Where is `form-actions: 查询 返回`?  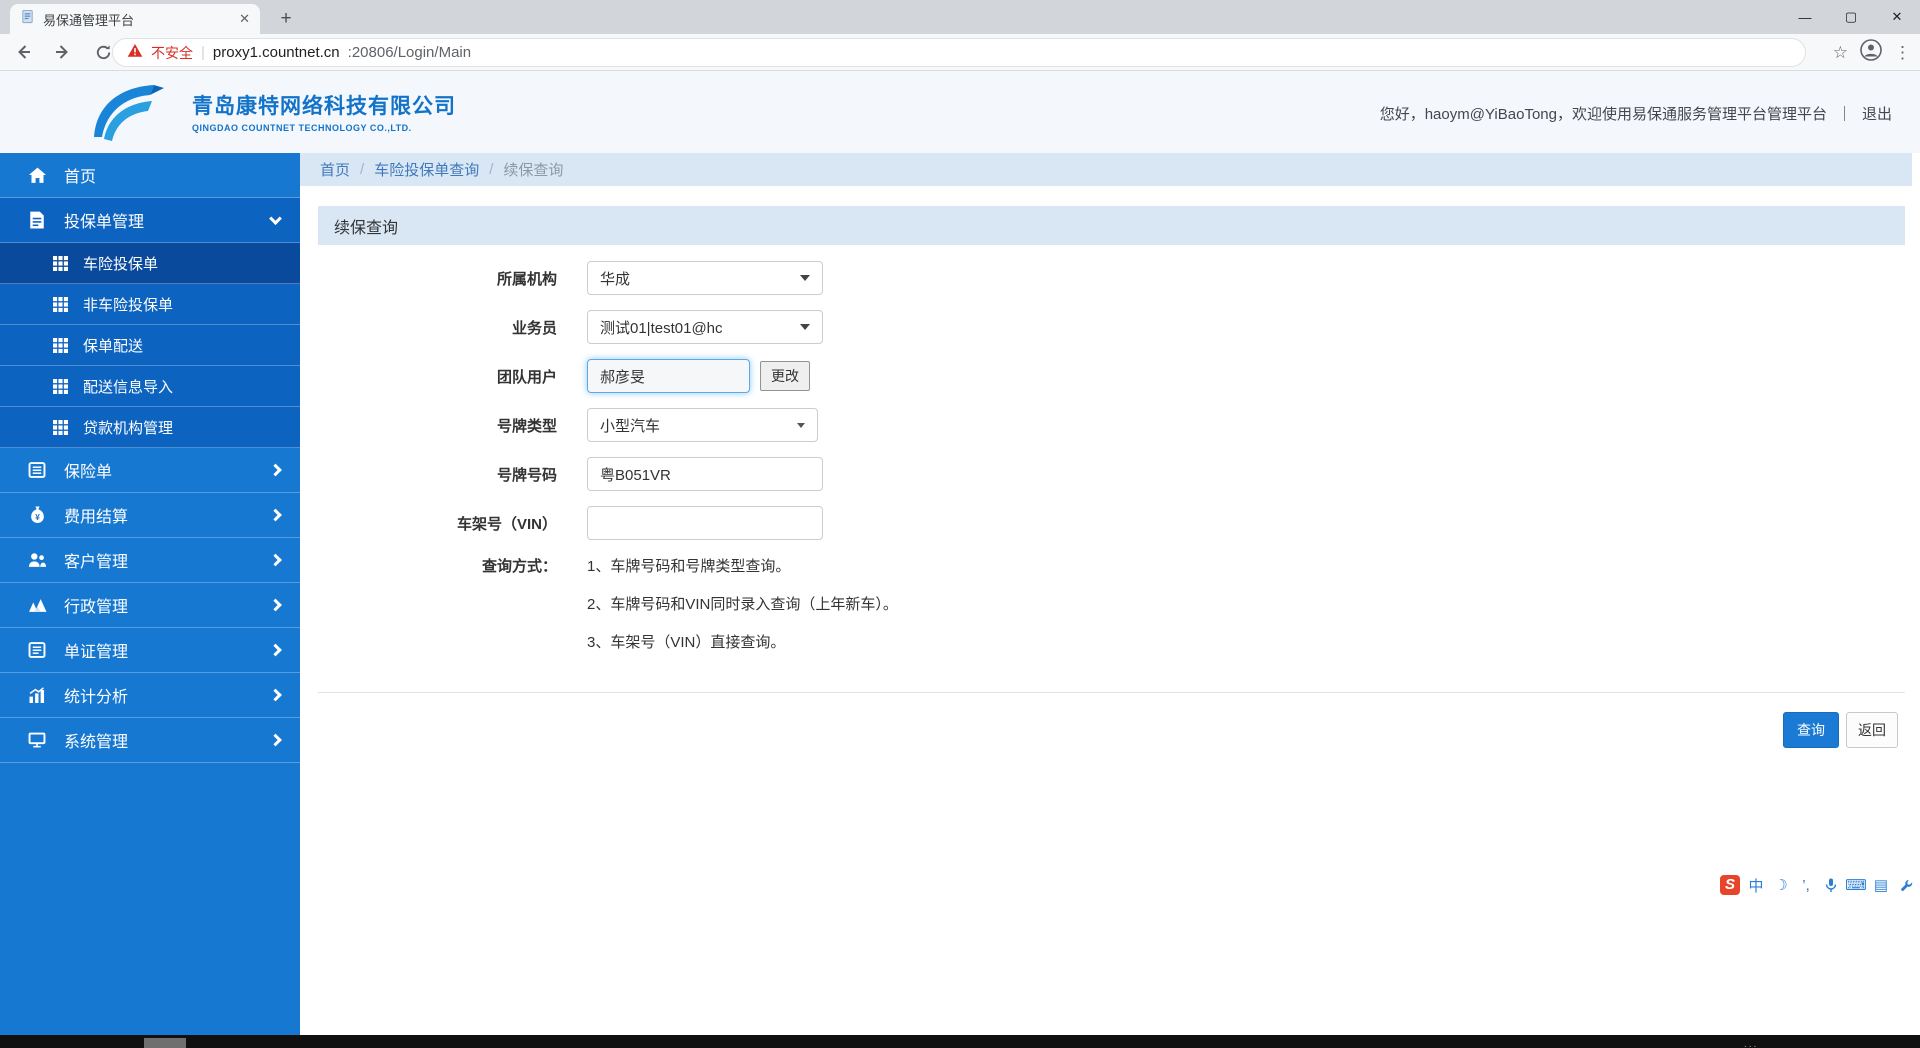 form-actions: 查询 返回 is located at coordinates (1840, 730).